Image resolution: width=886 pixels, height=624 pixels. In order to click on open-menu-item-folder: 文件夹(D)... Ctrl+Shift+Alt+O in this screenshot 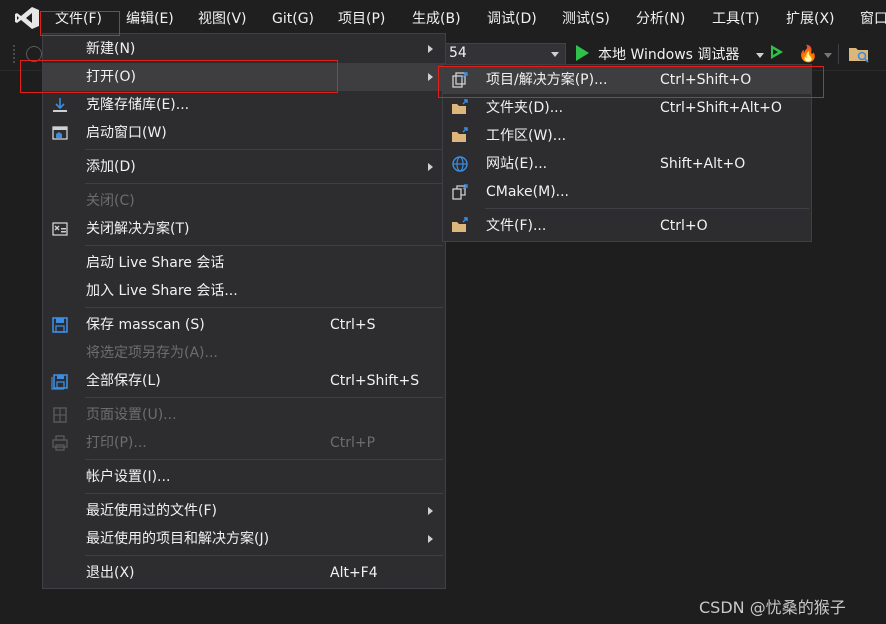, I will do `click(627, 108)`.